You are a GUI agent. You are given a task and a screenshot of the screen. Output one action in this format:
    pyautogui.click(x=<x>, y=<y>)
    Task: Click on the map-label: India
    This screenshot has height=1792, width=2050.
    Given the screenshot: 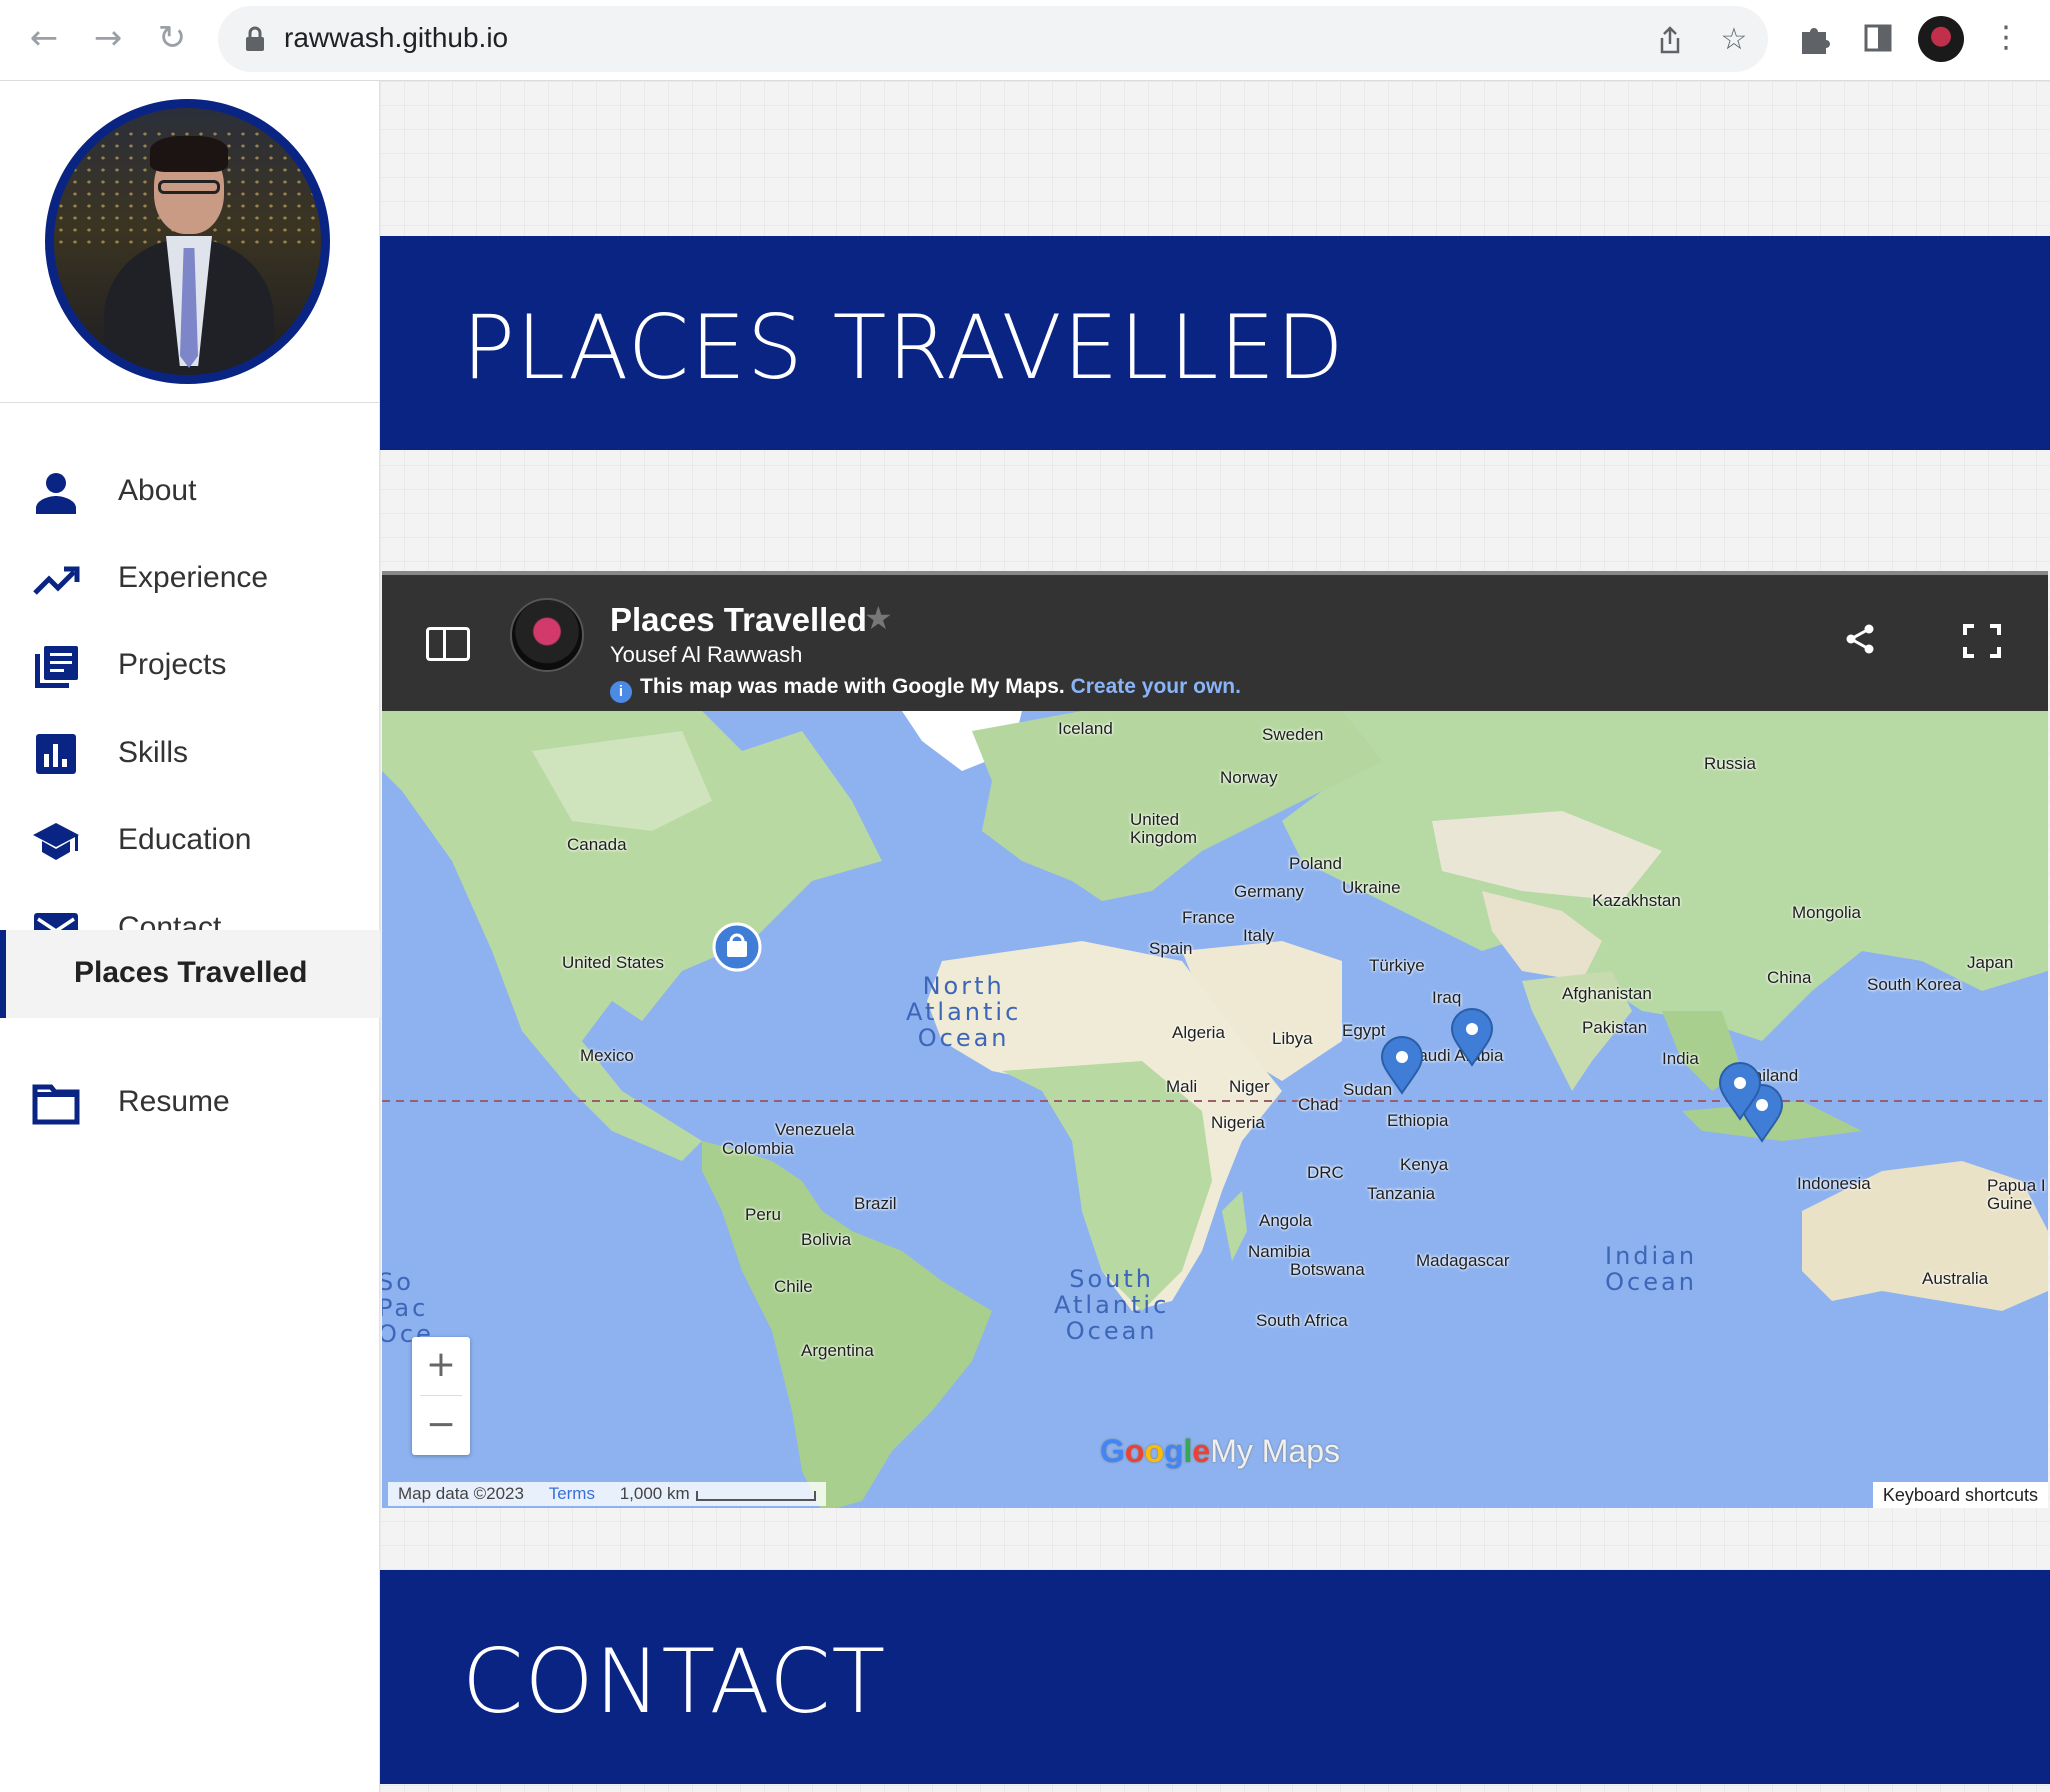 What is the action you would take?
    pyautogui.click(x=1680, y=1058)
    